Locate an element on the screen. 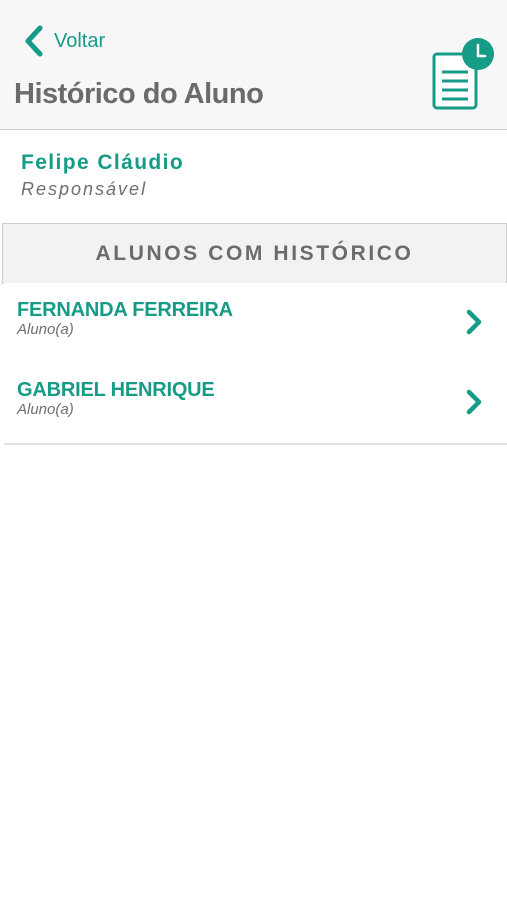 Image resolution: width=507 pixels, height=900 pixels. section-title: ALUNOS COM HISTÓRICO is located at coordinates (254, 253).